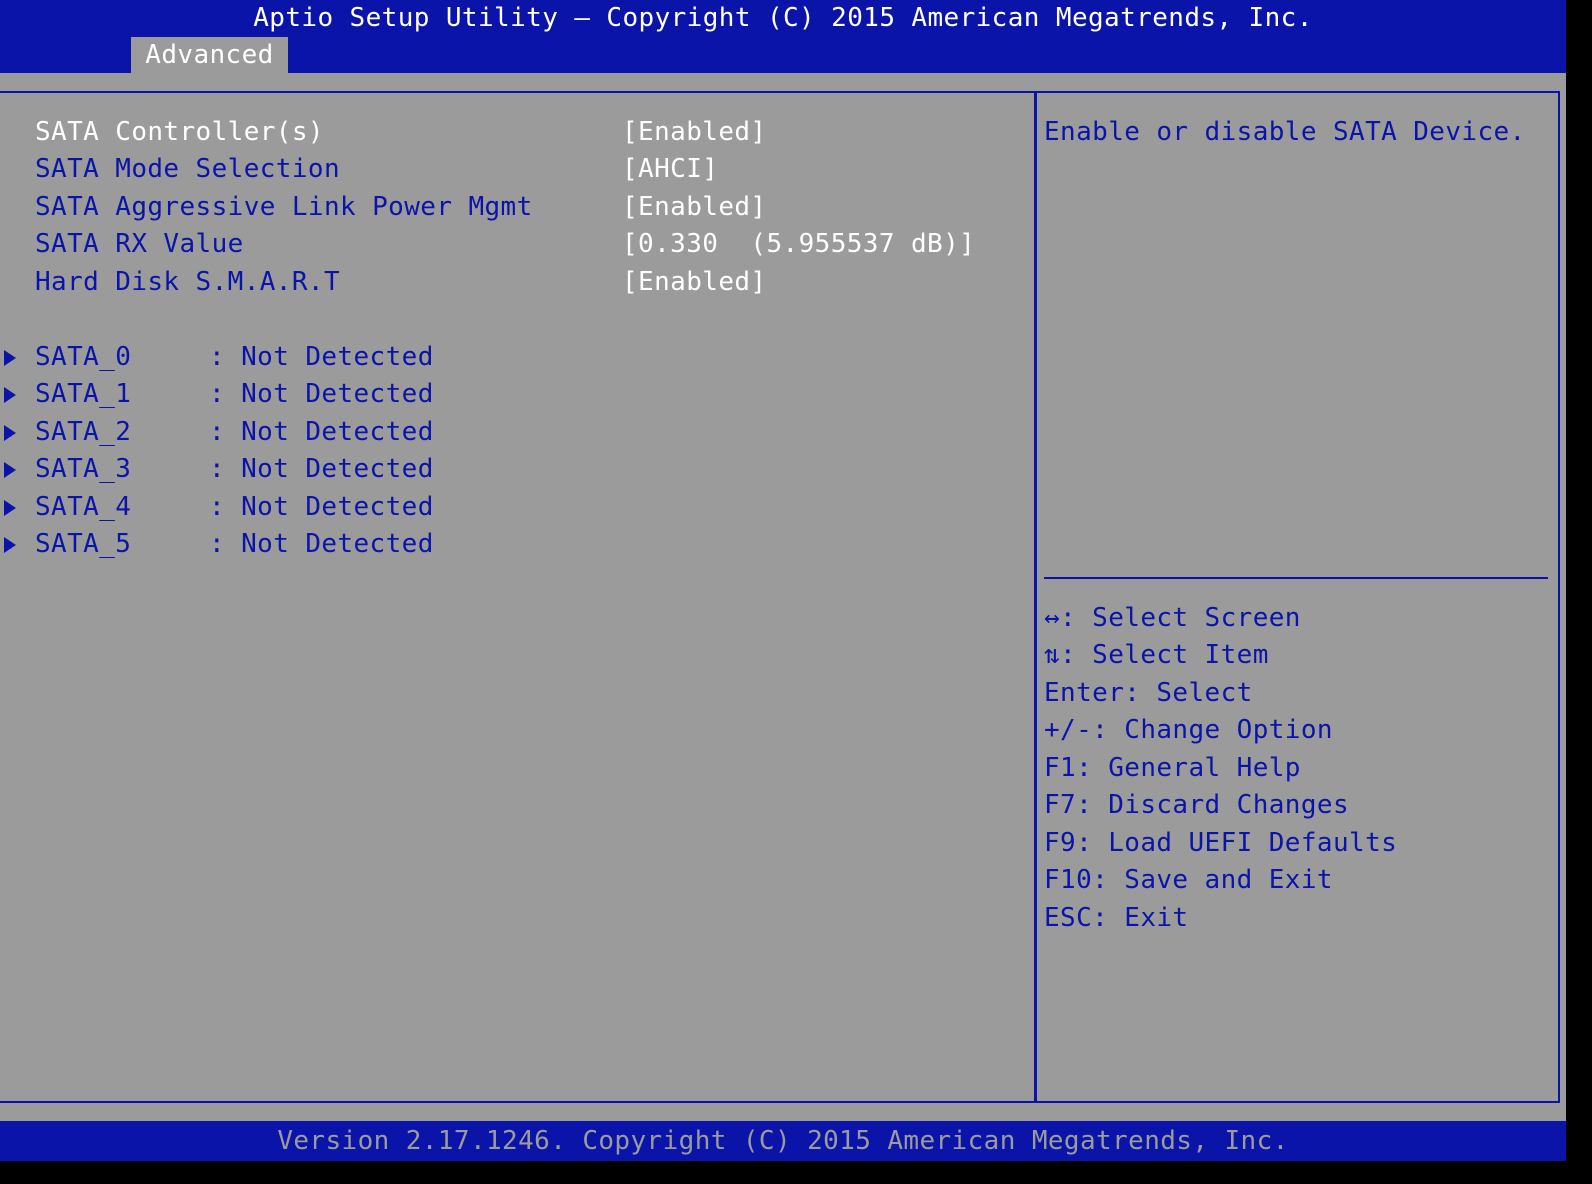 This screenshot has width=1592, height=1184. Describe the element at coordinates (517, 357) in the screenshot. I see `submenu-sata-0: SATA_0 : Not Detected` at that location.